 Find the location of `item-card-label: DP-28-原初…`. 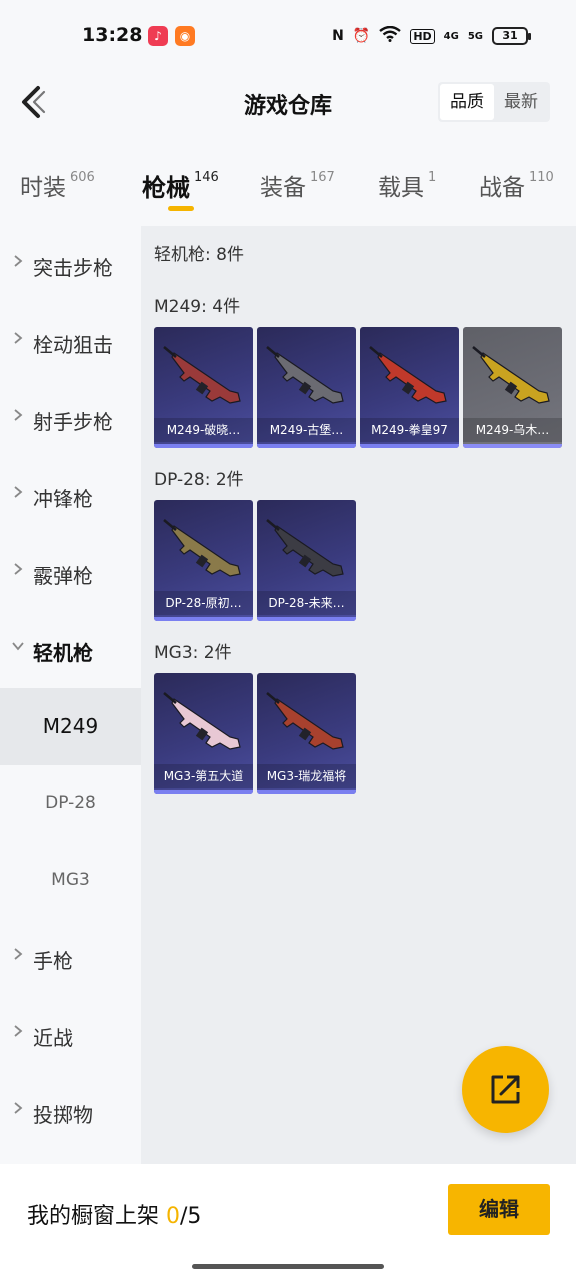

item-card-label: DP-28-原初… is located at coordinates (203, 603).